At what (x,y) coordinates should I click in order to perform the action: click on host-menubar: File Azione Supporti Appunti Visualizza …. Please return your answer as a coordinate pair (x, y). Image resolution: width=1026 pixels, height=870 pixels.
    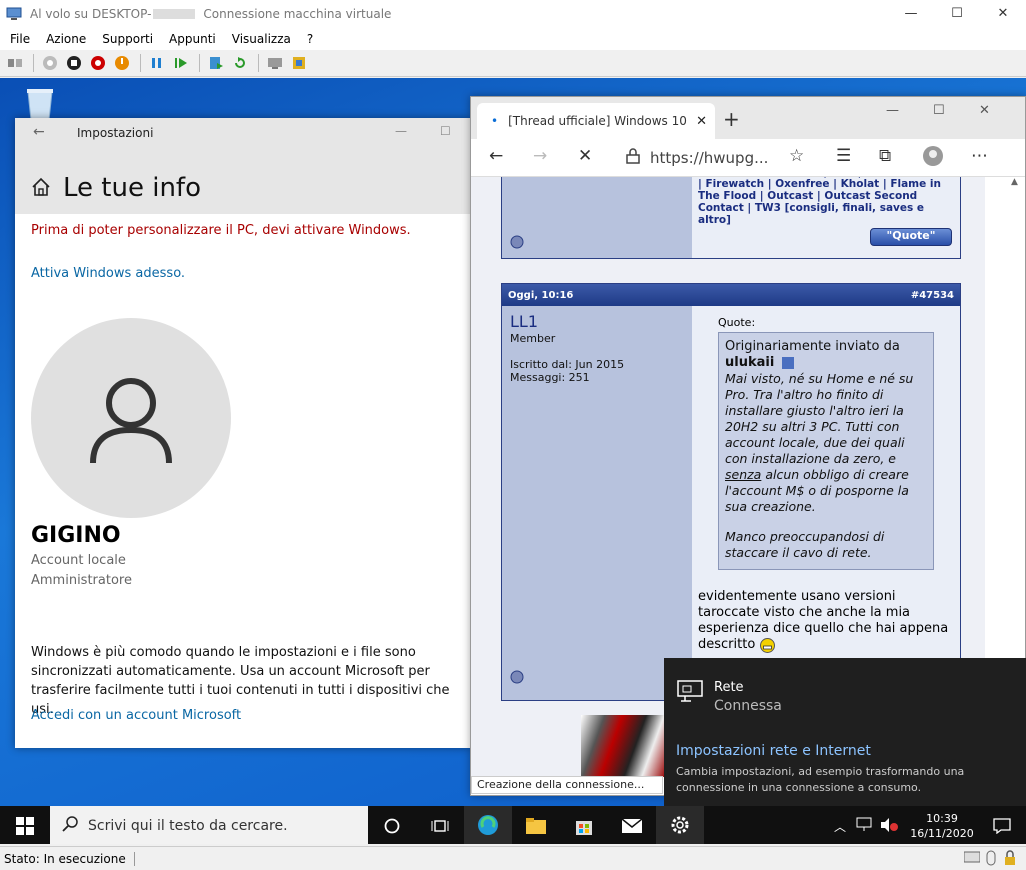
    Looking at the image, I should click on (513, 38).